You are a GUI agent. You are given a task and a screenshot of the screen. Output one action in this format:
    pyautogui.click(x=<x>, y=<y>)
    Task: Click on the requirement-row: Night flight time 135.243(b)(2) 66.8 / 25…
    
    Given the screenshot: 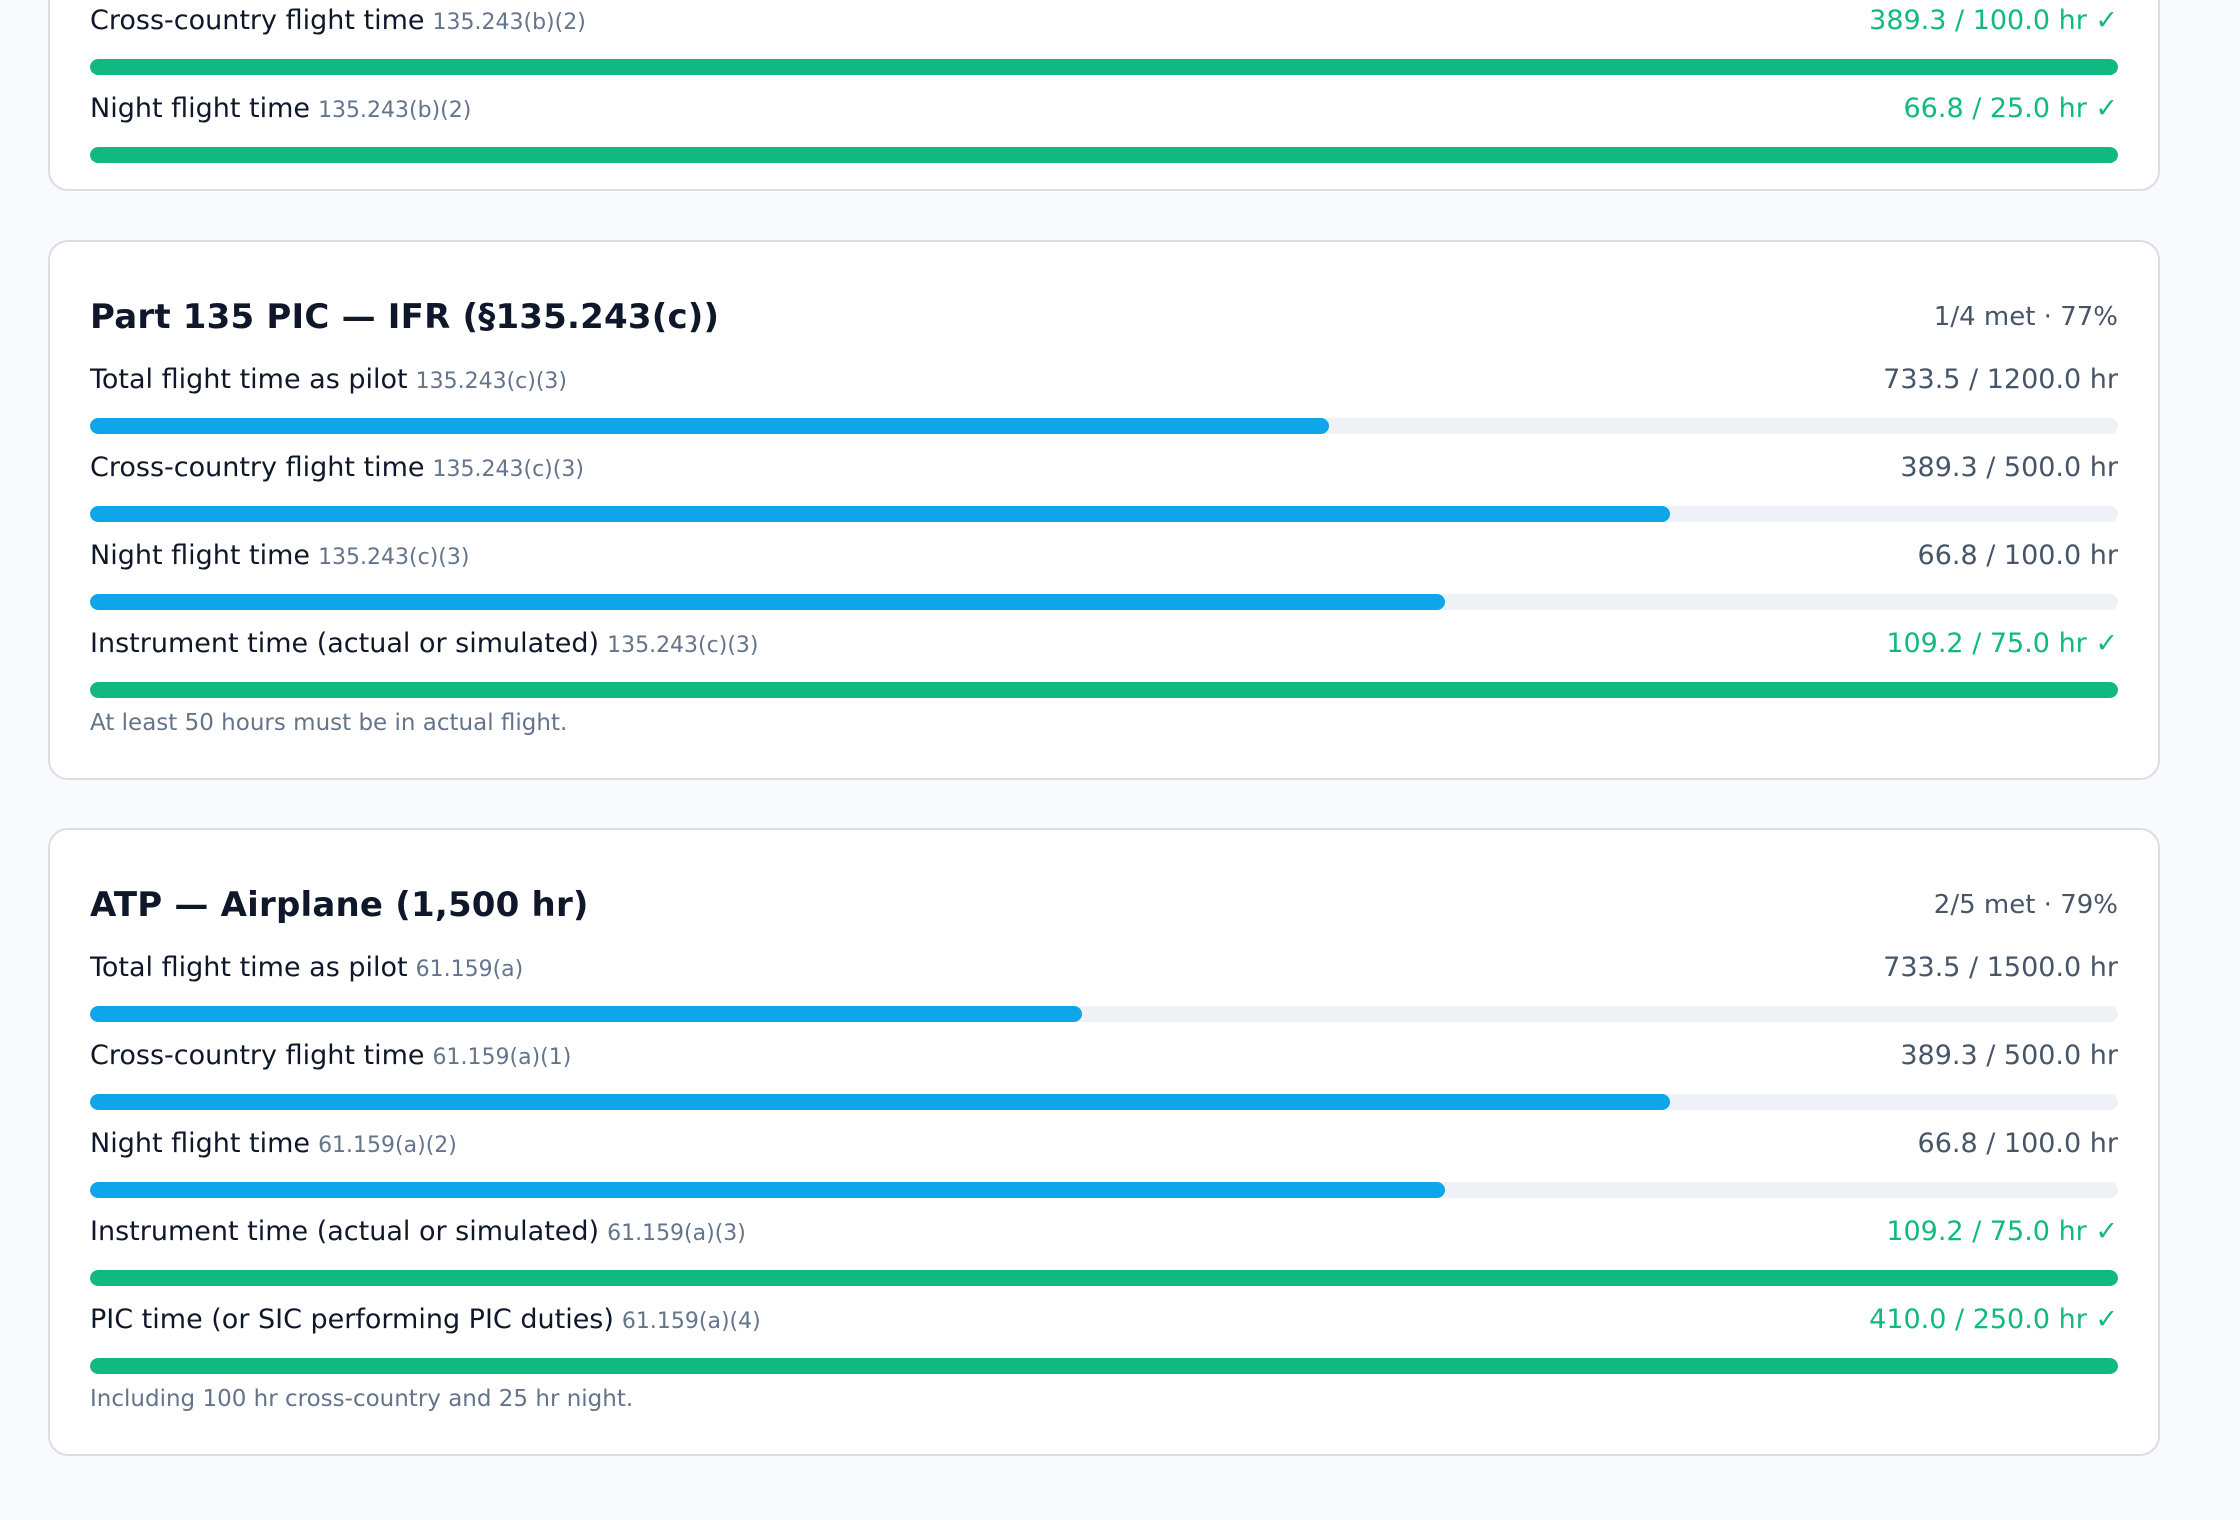 What is the action you would take?
    pyautogui.click(x=1104, y=128)
    